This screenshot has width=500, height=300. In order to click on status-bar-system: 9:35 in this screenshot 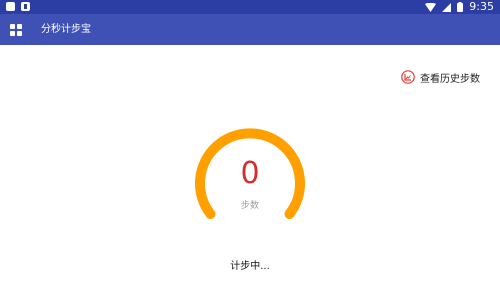, I will do `click(459, 7)`.